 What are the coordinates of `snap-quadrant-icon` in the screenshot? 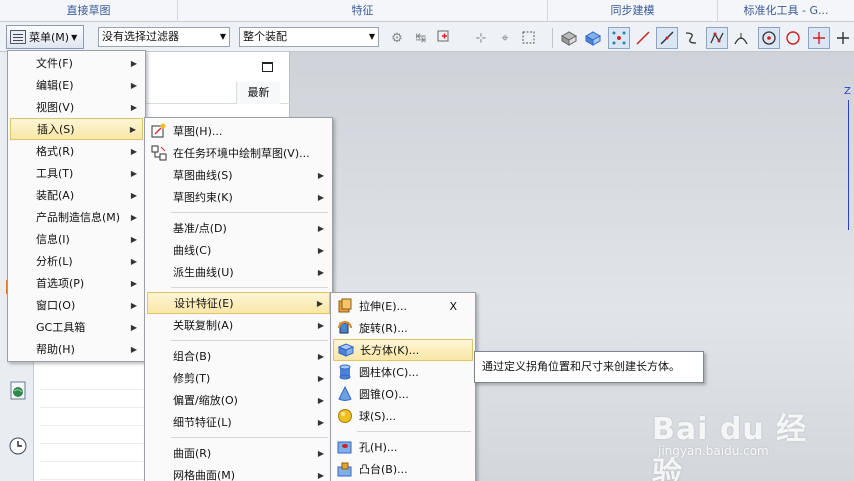 It's located at (793, 38).